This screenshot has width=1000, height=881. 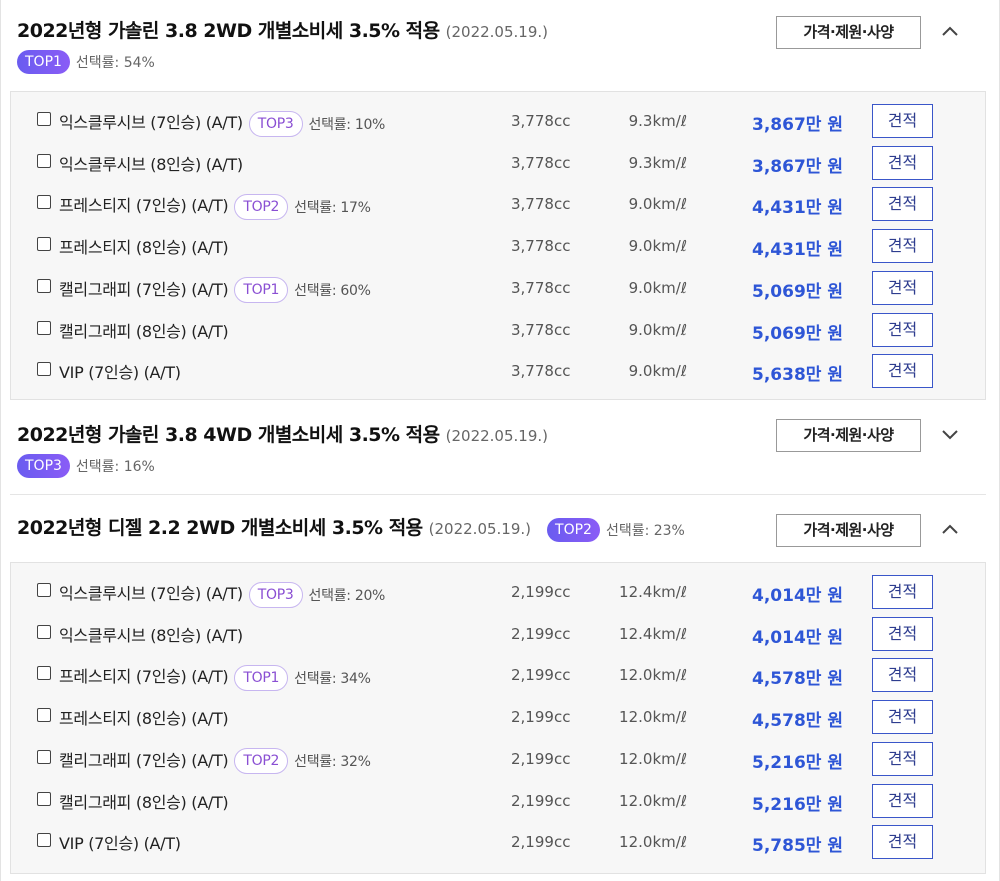 I want to click on section-title: 2022년형 디젤 2.2 2WD 개별소비세 3.5% 적용, so click(x=220, y=528).